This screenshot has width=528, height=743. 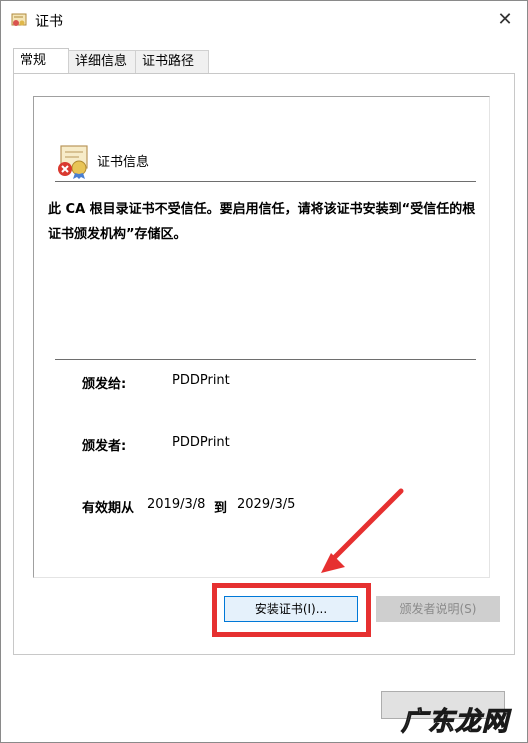 What do you see at coordinates (73, 162) in the screenshot?
I see `certificate-error-icon` at bounding box center [73, 162].